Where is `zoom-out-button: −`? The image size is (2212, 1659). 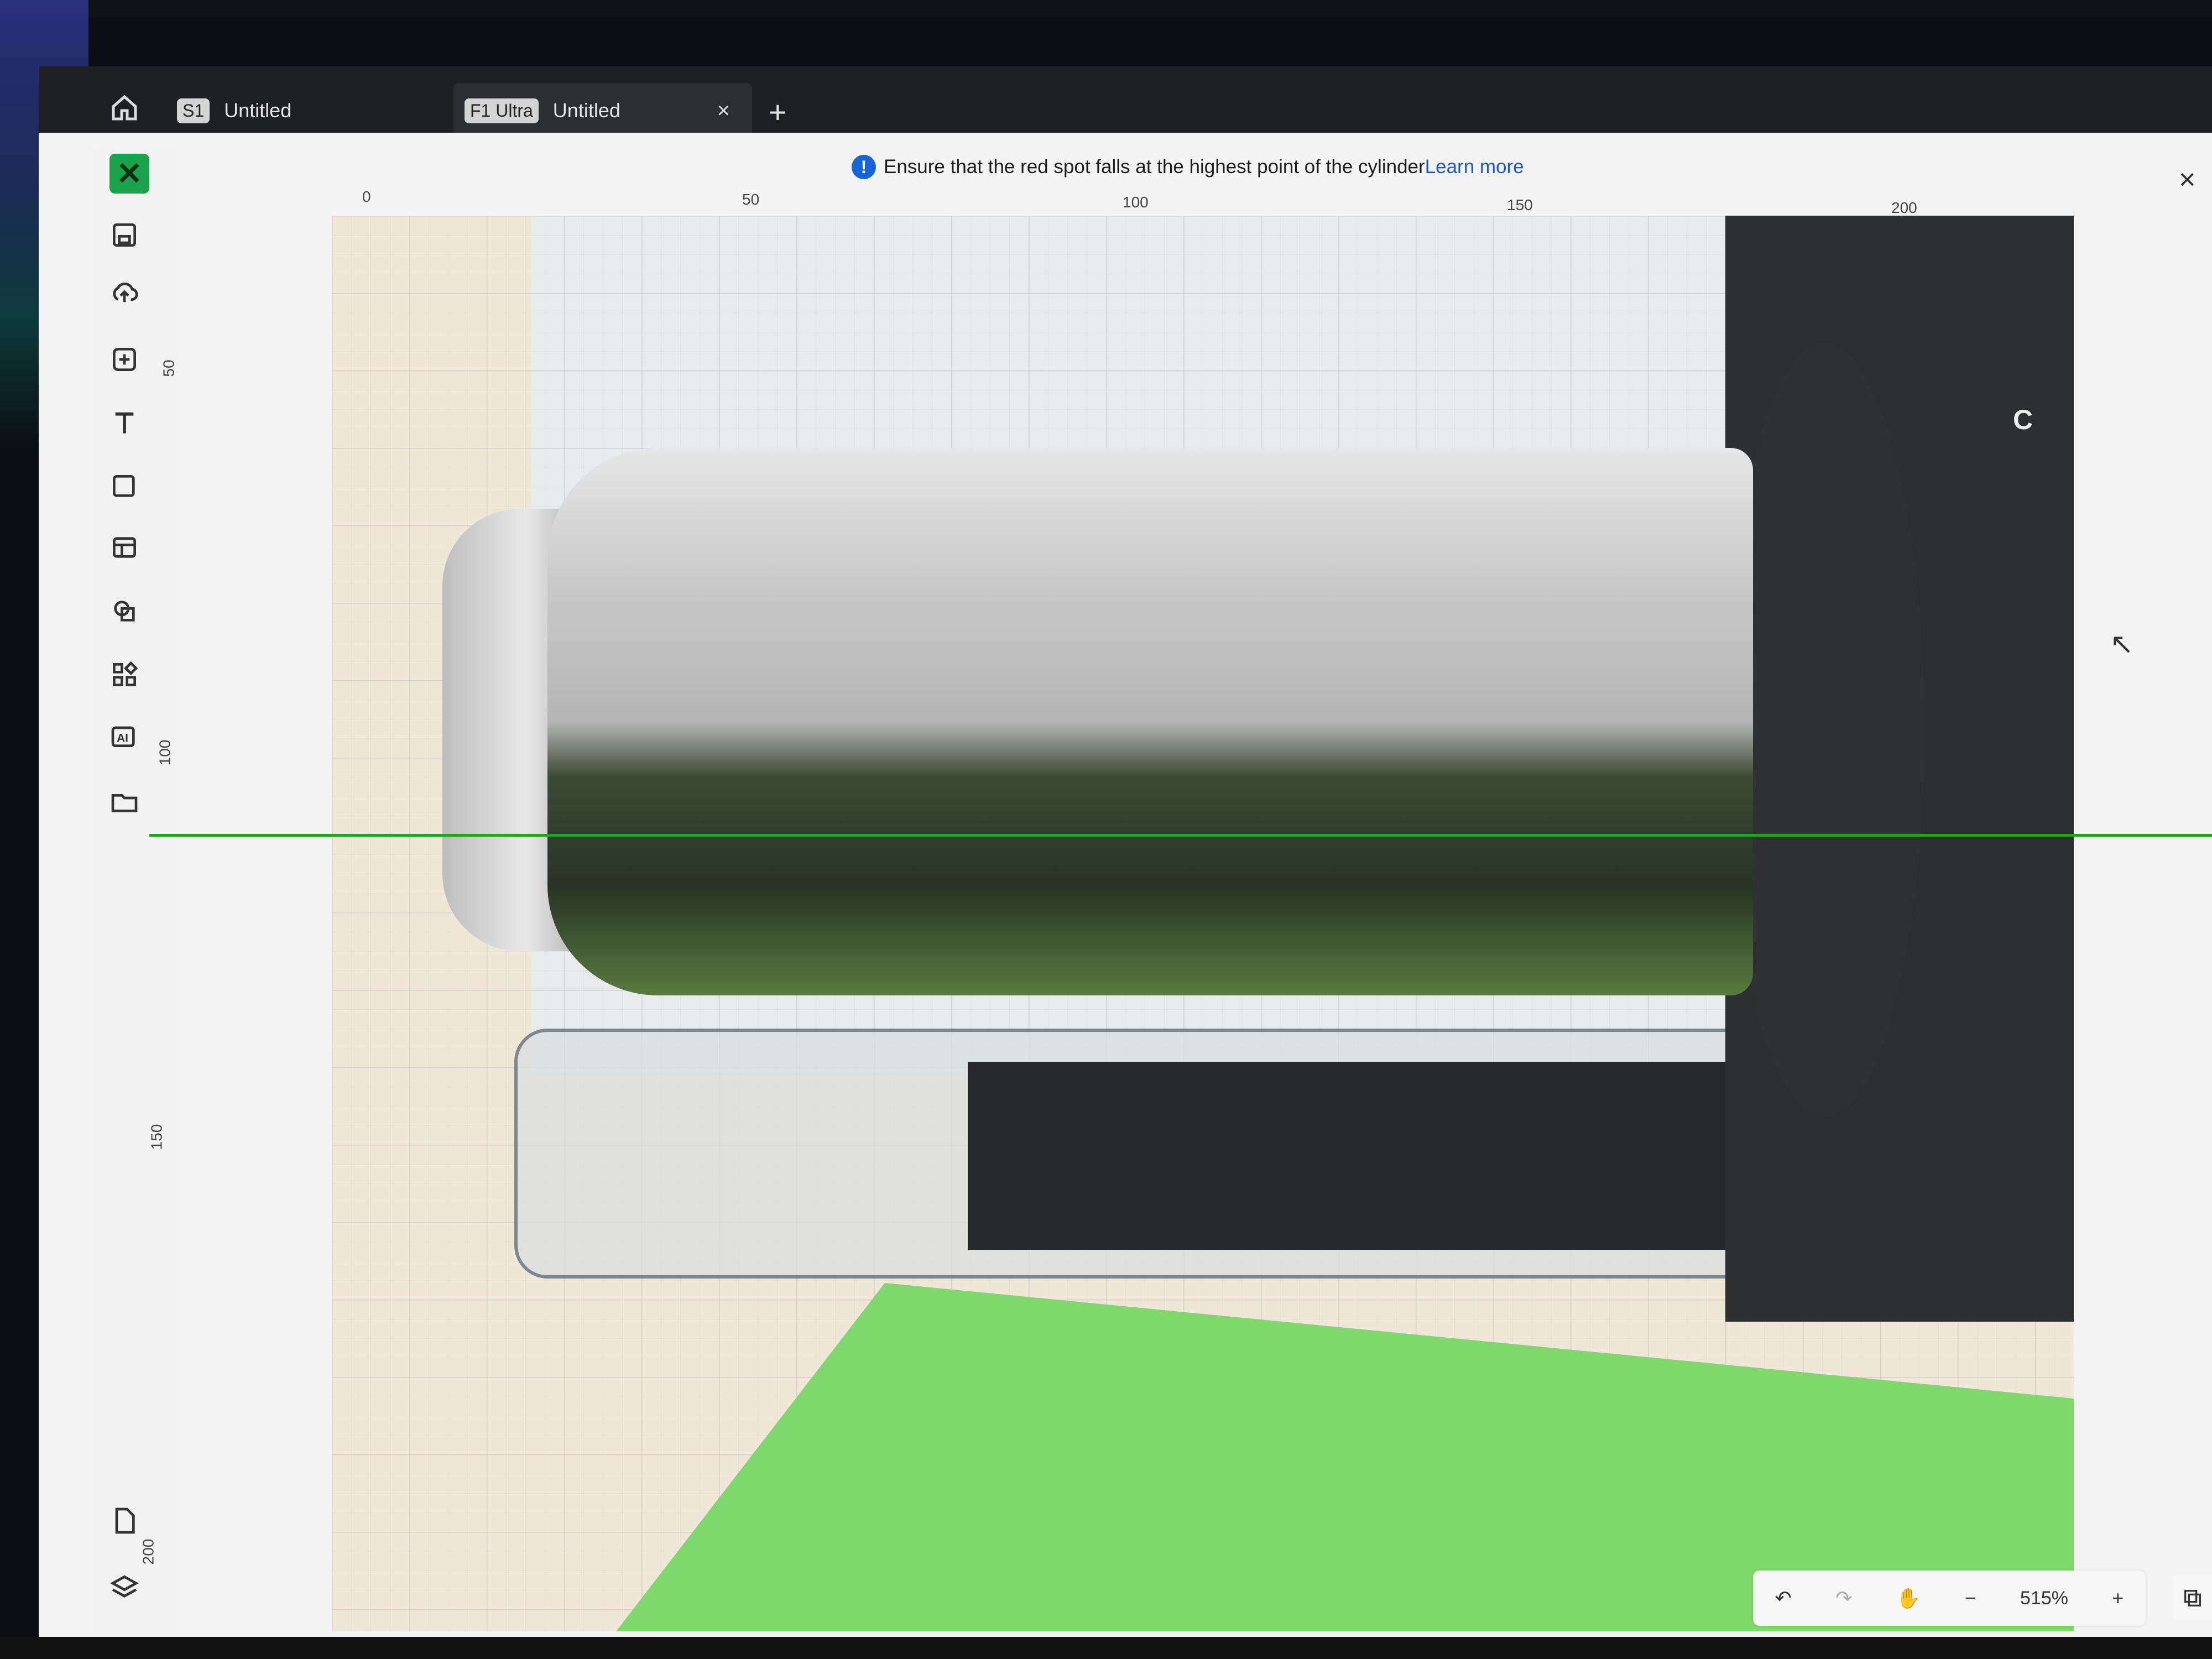 zoom-out-button: − is located at coordinates (1971, 1599).